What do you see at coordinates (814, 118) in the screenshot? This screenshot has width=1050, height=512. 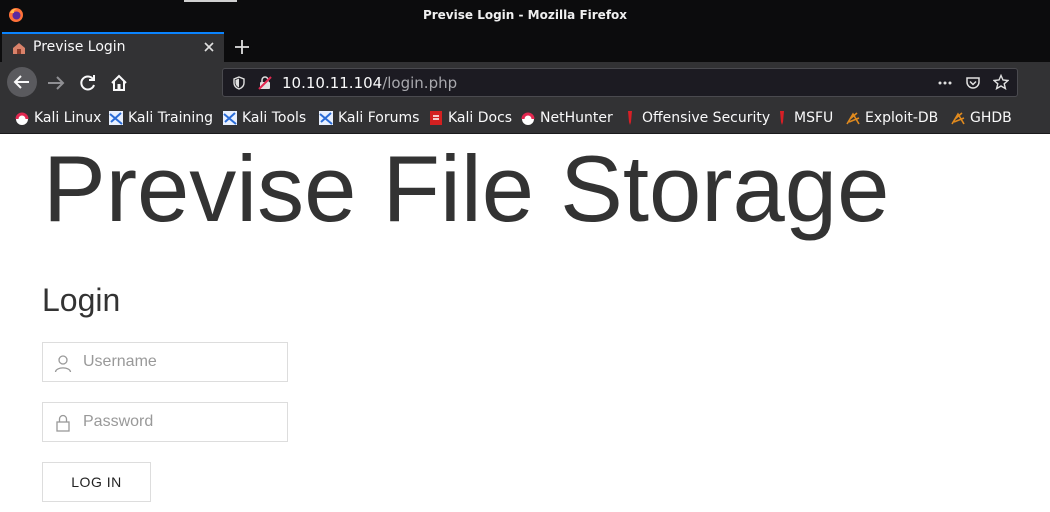 I see `bookmark-label: MSFU` at bounding box center [814, 118].